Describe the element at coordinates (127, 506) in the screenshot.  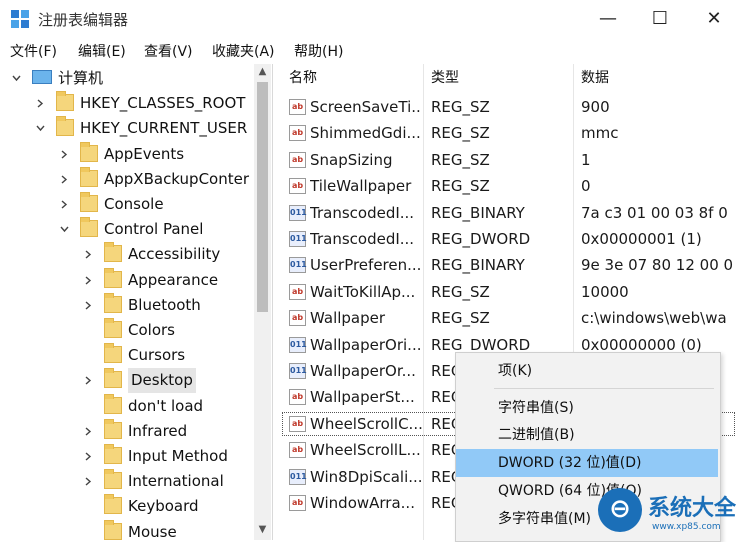
I see `tree-item: Keyboard` at that location.